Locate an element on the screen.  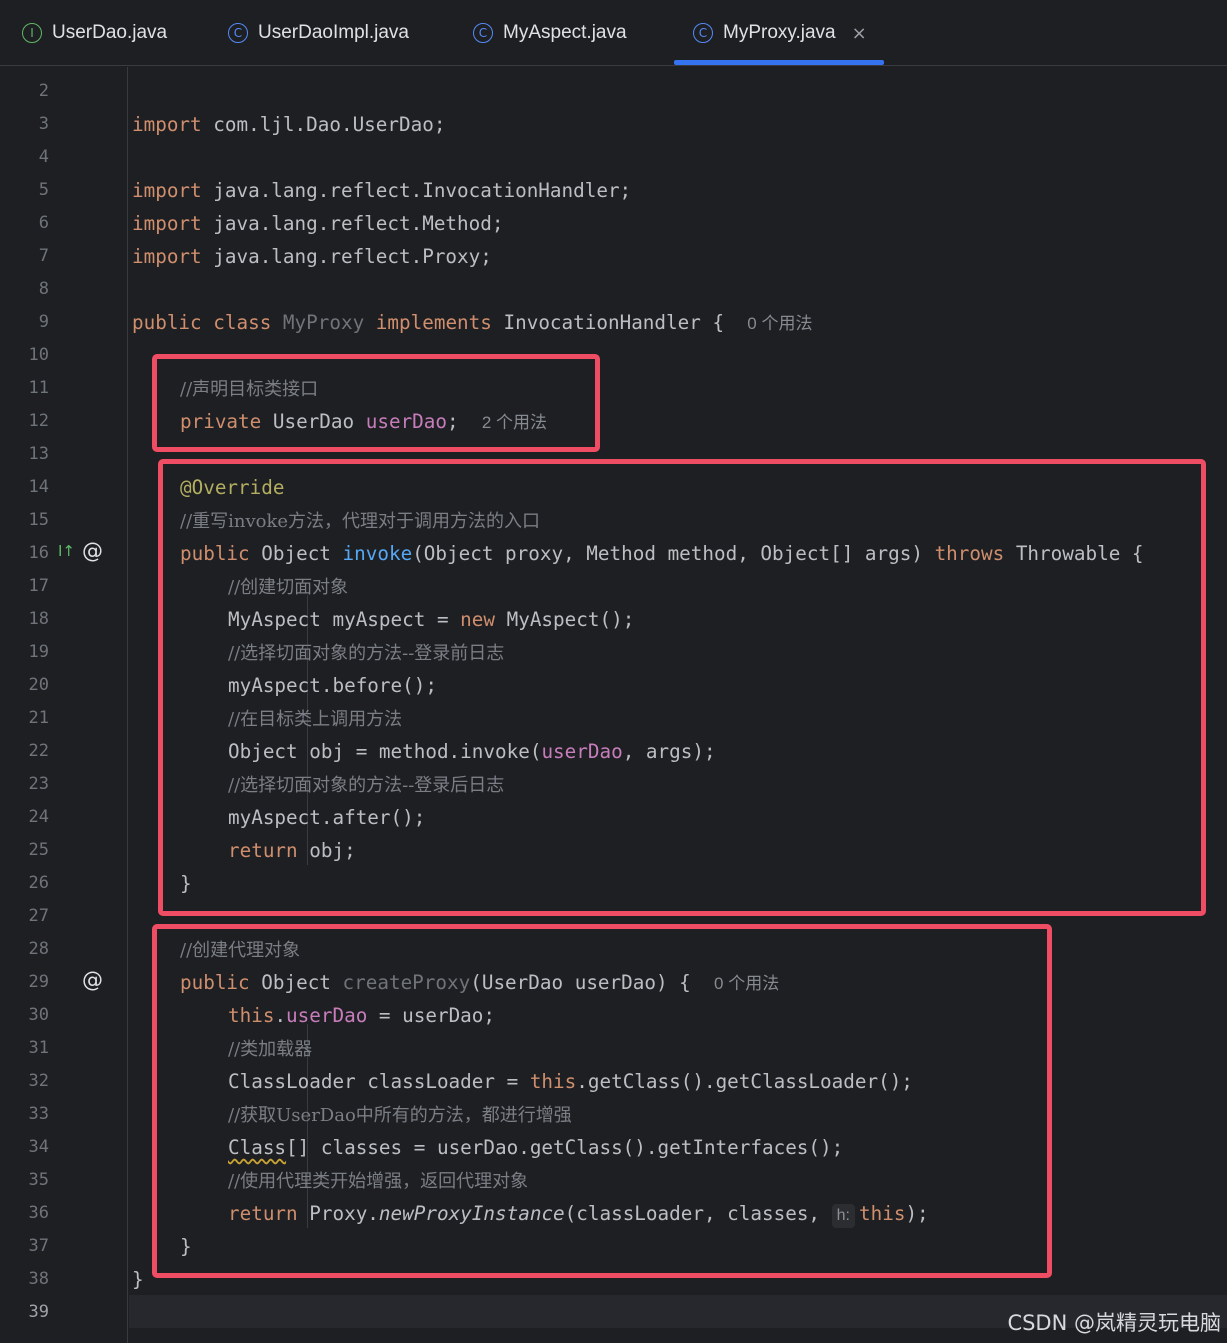
tab-userdaoimpl: C UserDaoImpl.java is located at coordinates (318, 33).